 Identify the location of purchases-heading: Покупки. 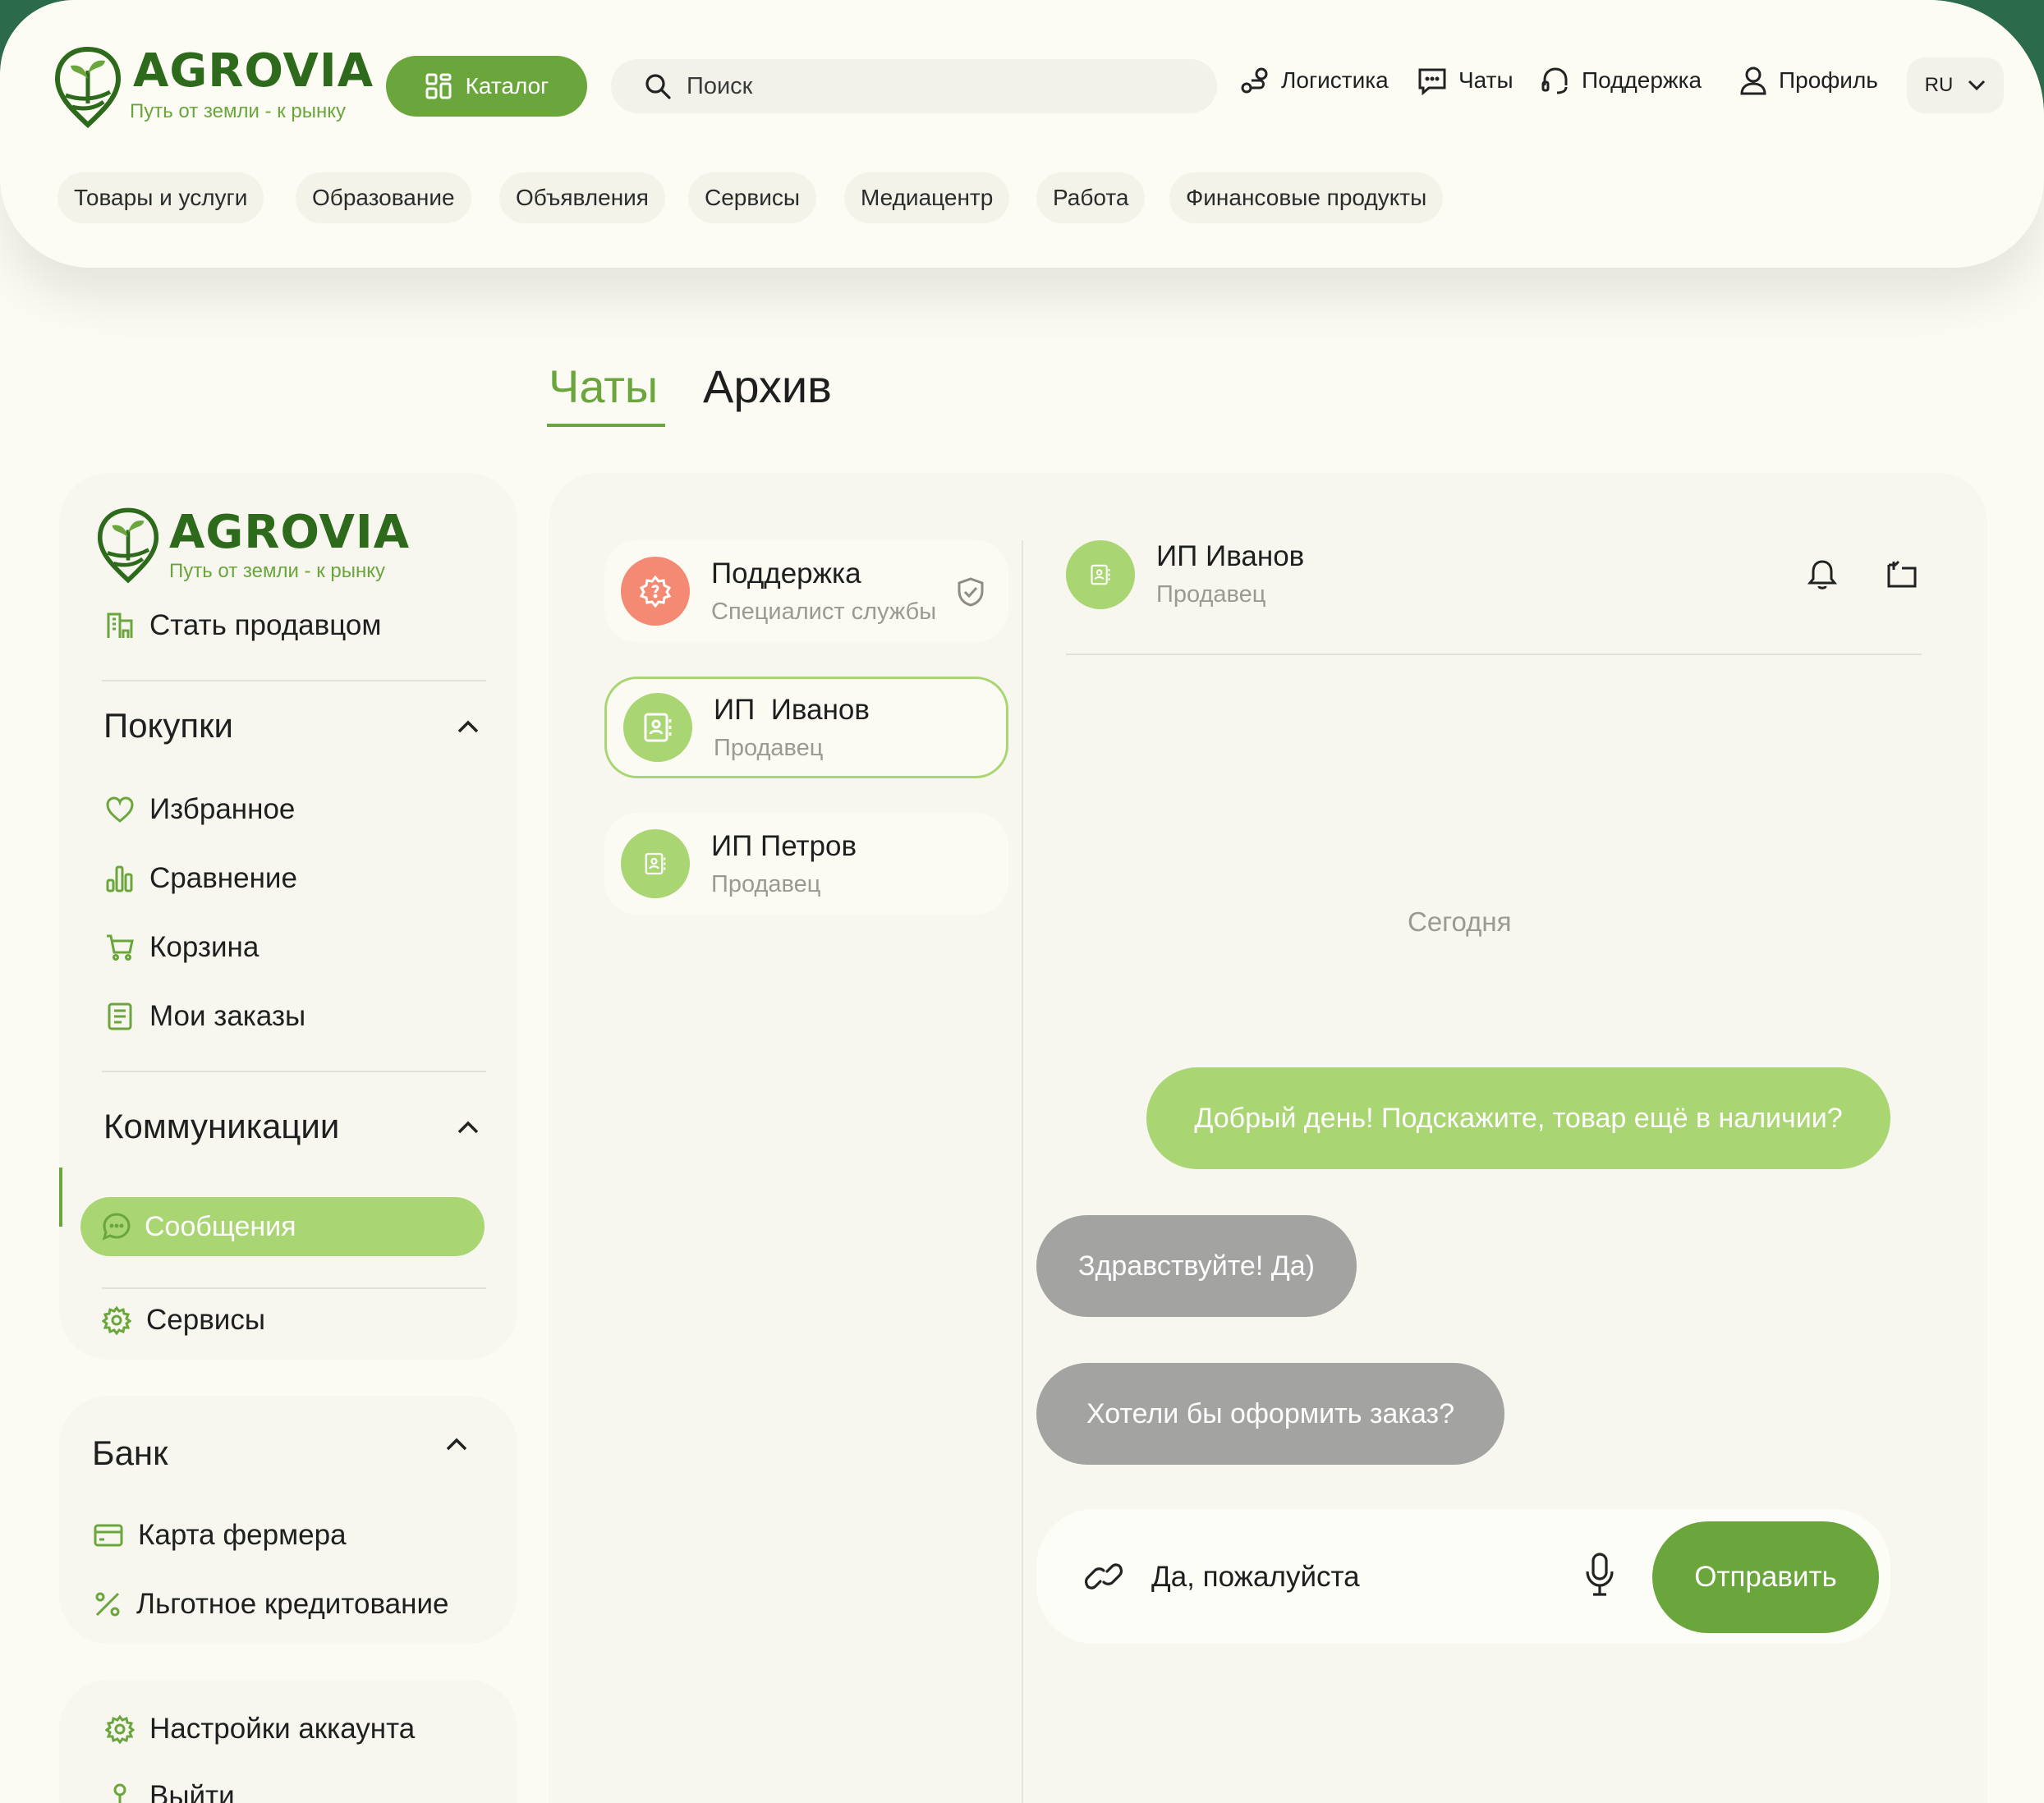
(168, 726).